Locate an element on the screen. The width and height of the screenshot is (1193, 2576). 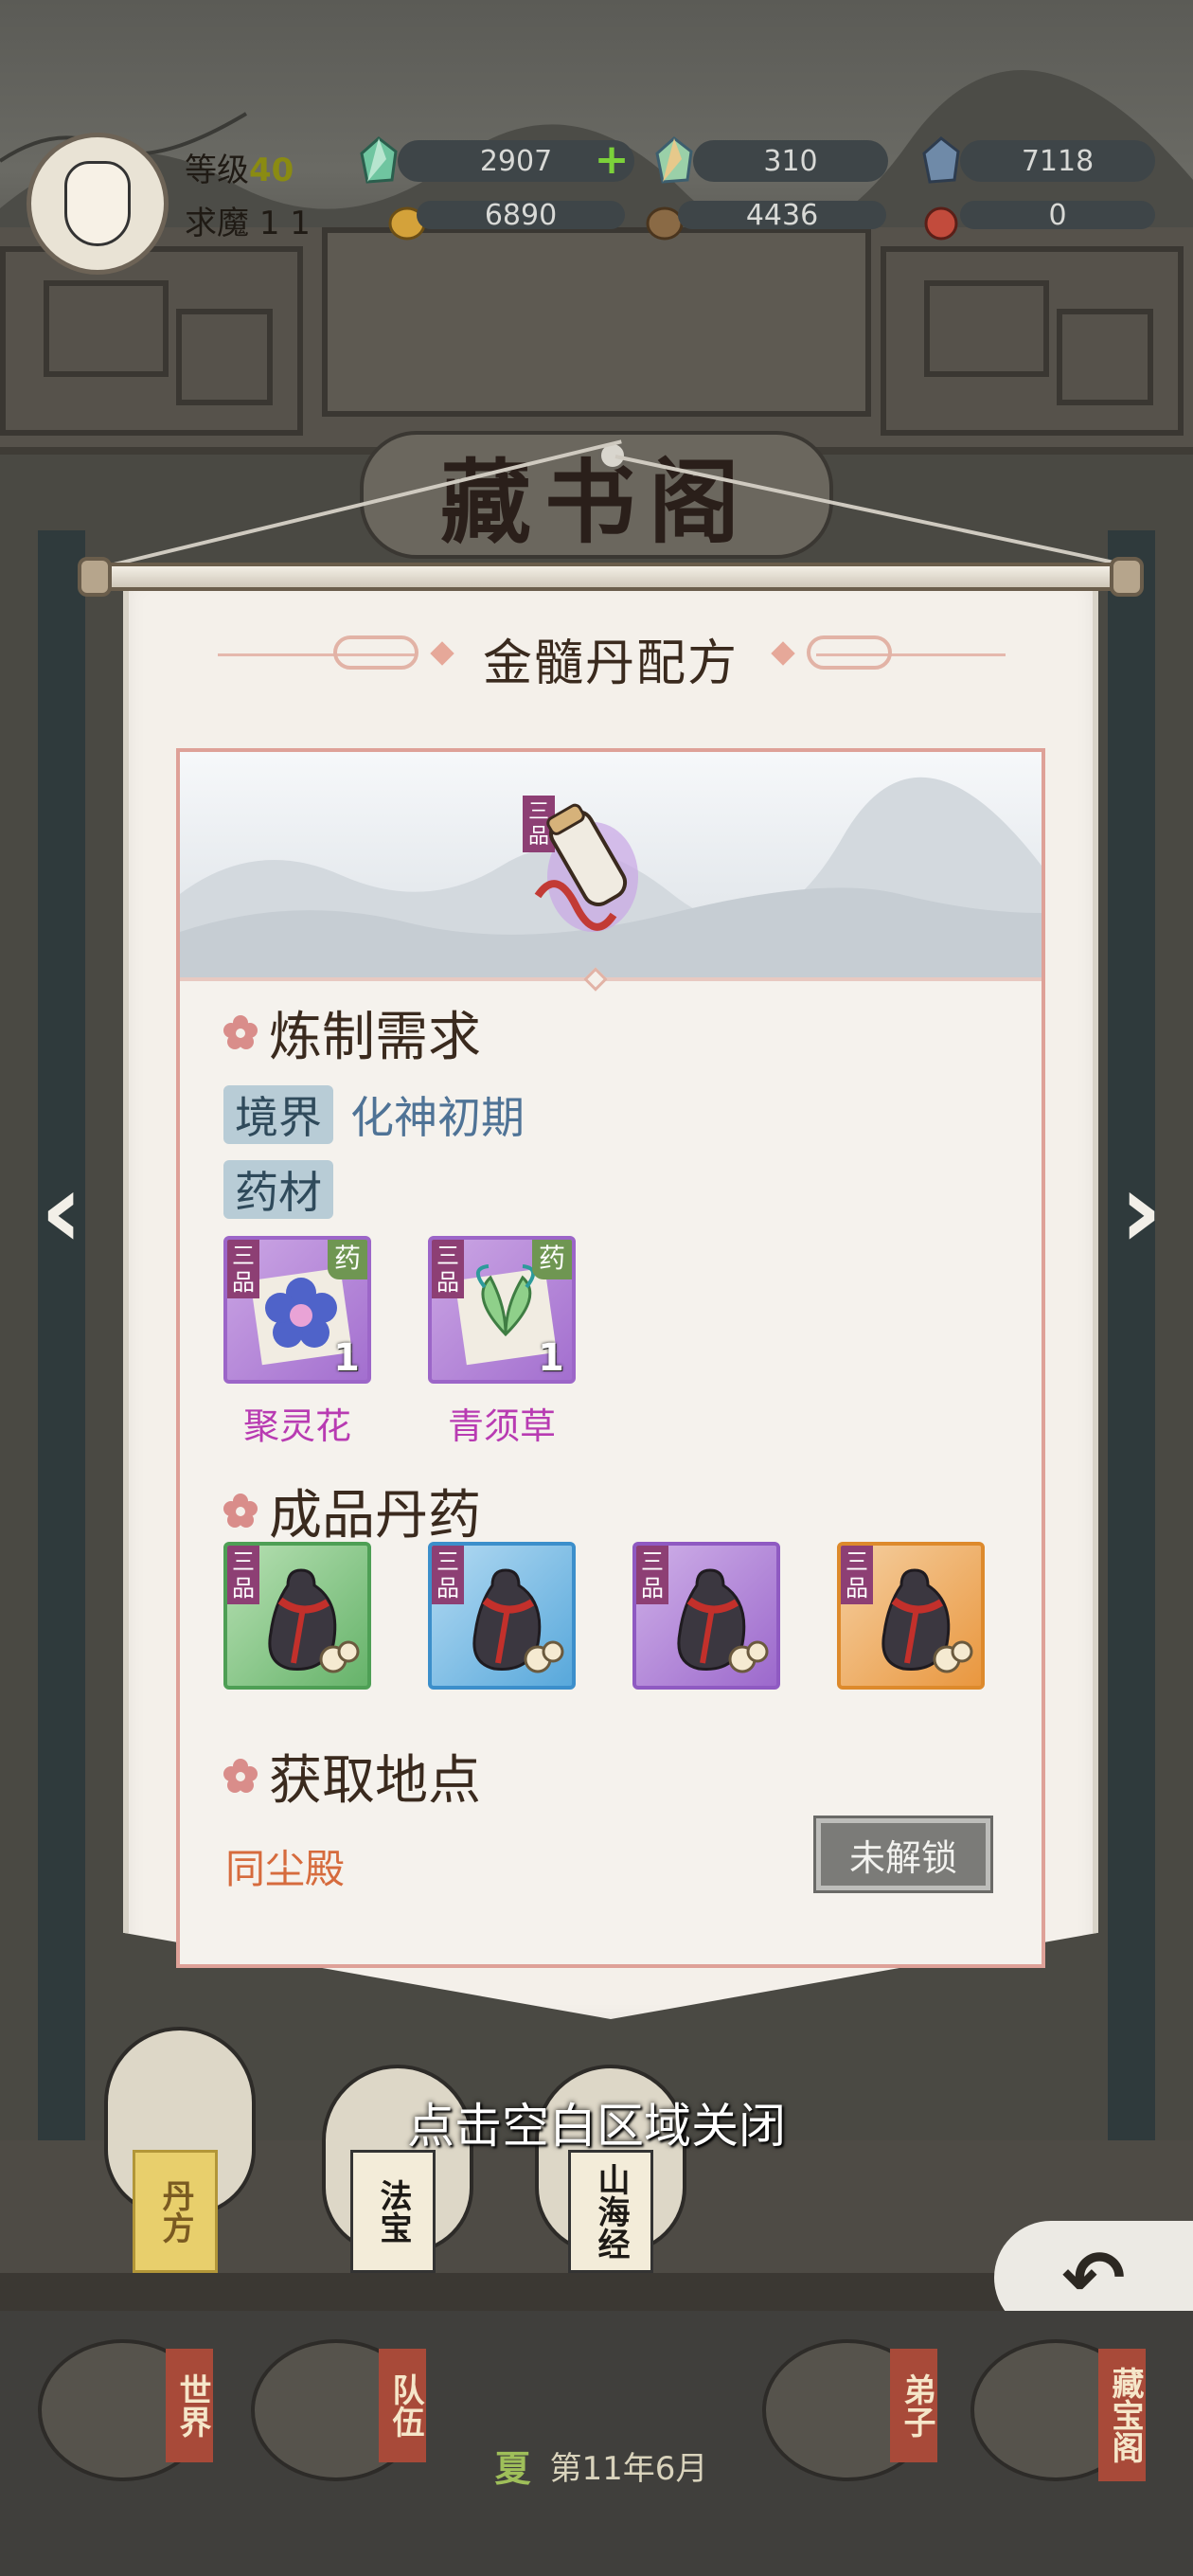
recipe-title: 金髓丹配方 is located at coordinates (610, 663).